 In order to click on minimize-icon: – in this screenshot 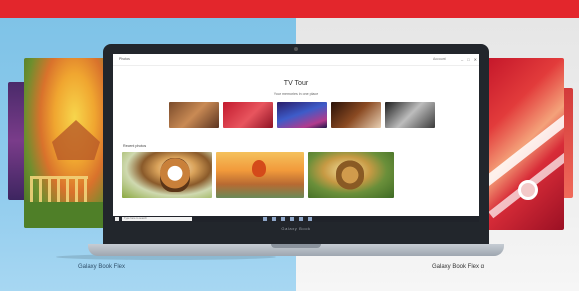, I will do `click(462, 59)`.